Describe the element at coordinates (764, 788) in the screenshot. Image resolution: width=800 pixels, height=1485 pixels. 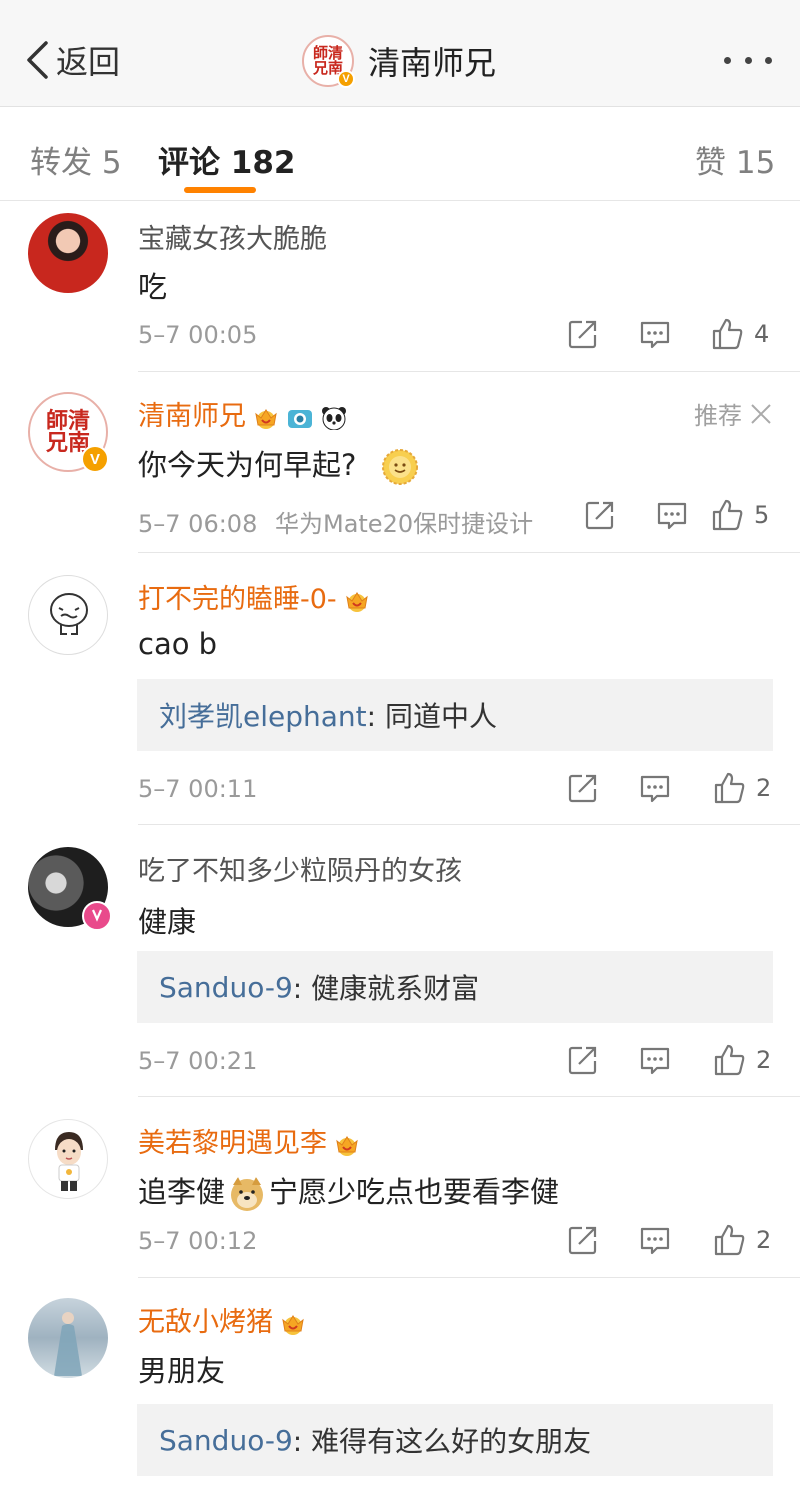
I see `like-count: 2` at that location.